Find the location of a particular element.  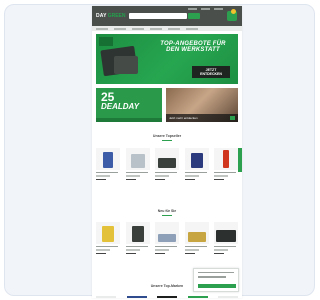

site-logo: DAY GREEN is located at coordinates (110, 15).